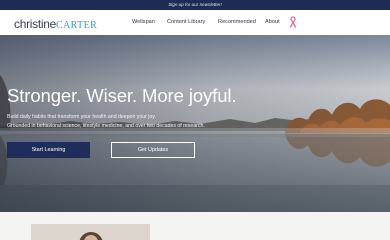  Describe the element at coordinates (76, 25) in the screenshot. I see `logo-last-name: CARTER` at that location.